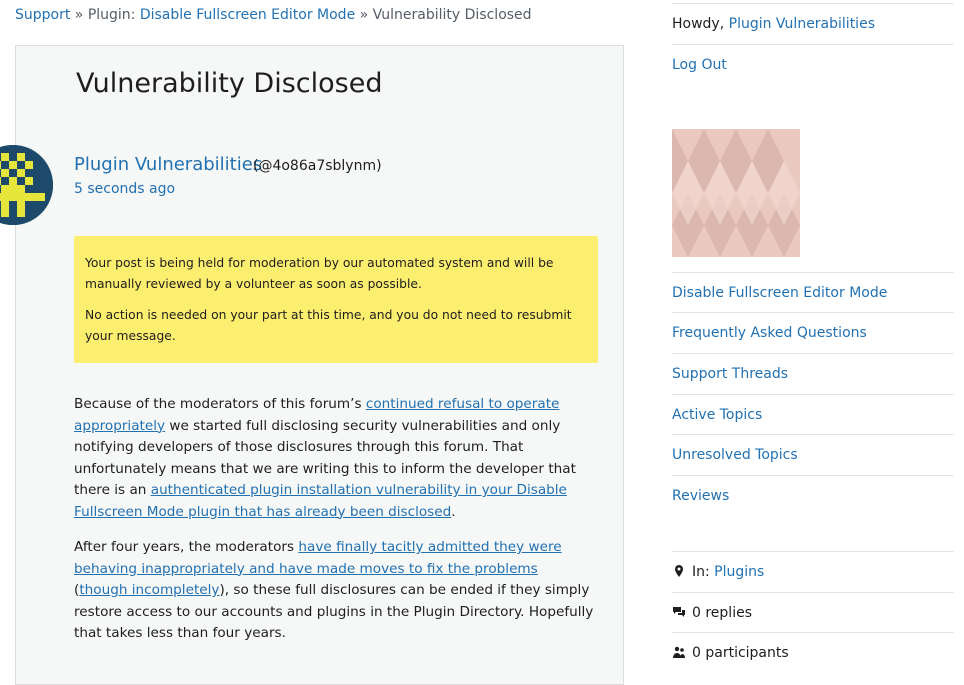  What do you see at coordinates (813, 495) in the screenshot?
I see `sidebar-item-reviews: Reviews` at bounding box center [813, 495].